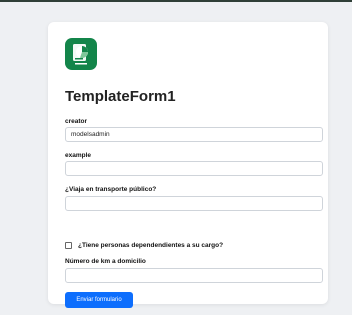 The height and width of the screenshot is (315, 352). I want to click on km-label: Número de km a domicilio, so click(105, 261).